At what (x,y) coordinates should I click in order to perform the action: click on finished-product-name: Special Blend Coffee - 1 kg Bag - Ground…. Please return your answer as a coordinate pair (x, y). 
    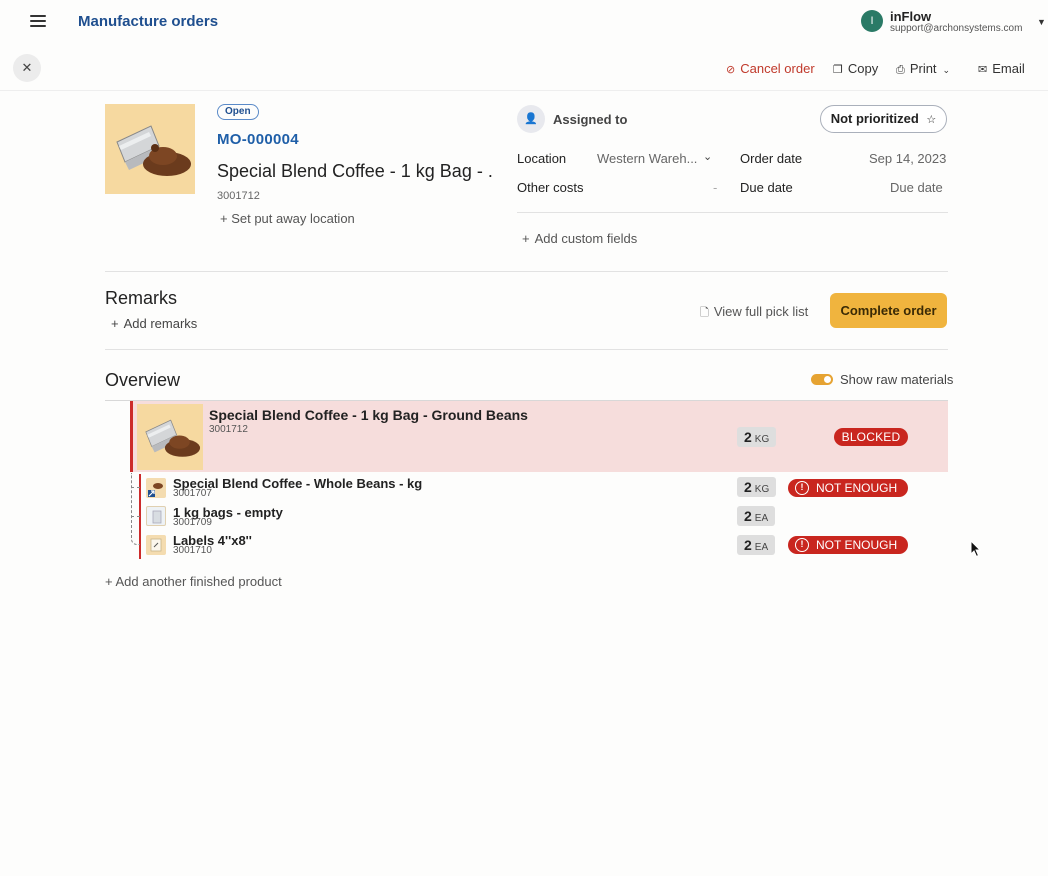
    Looking at the image, I should click on (368, 415).